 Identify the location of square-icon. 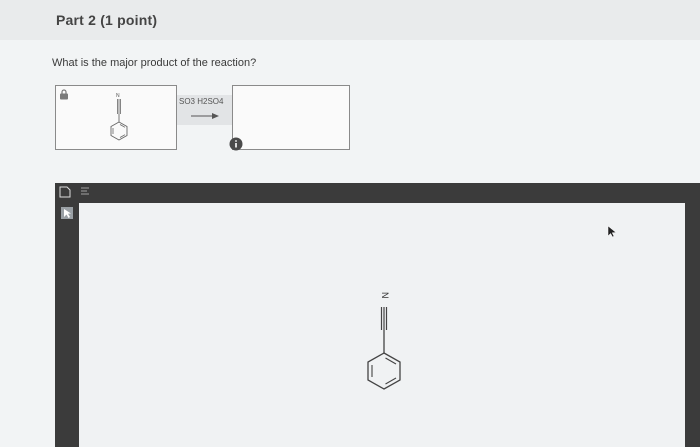
(65, 192).